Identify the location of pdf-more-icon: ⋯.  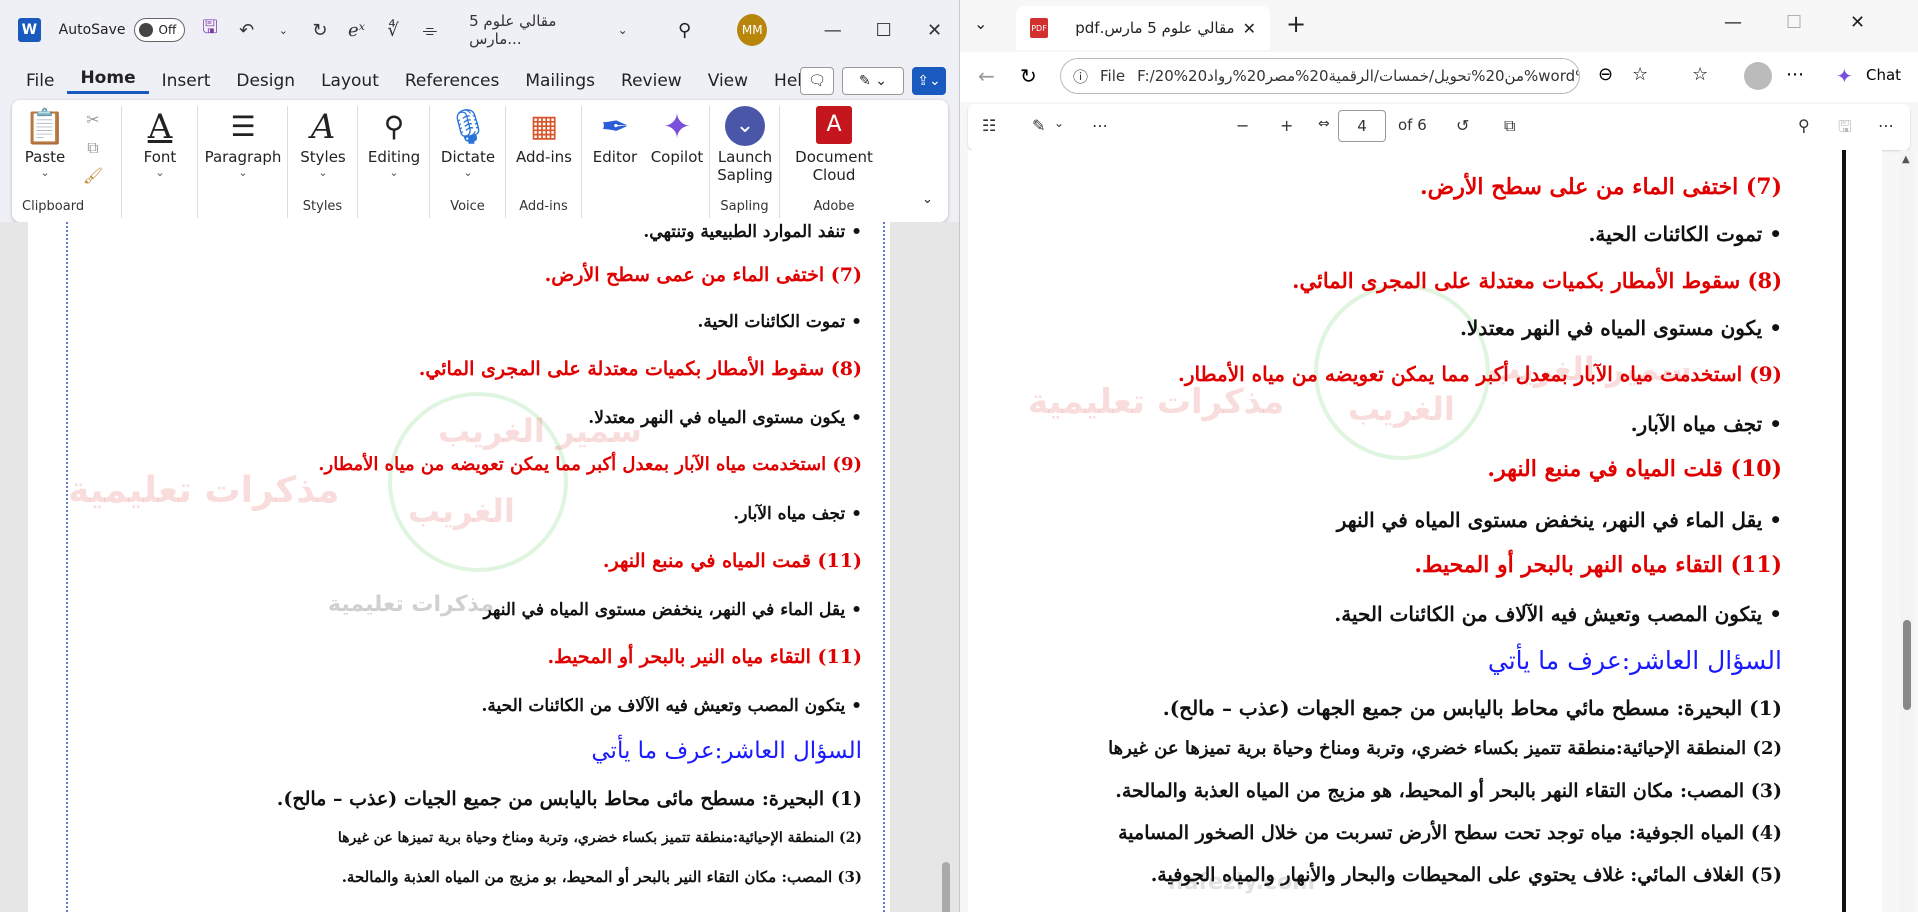
(1886, 125).